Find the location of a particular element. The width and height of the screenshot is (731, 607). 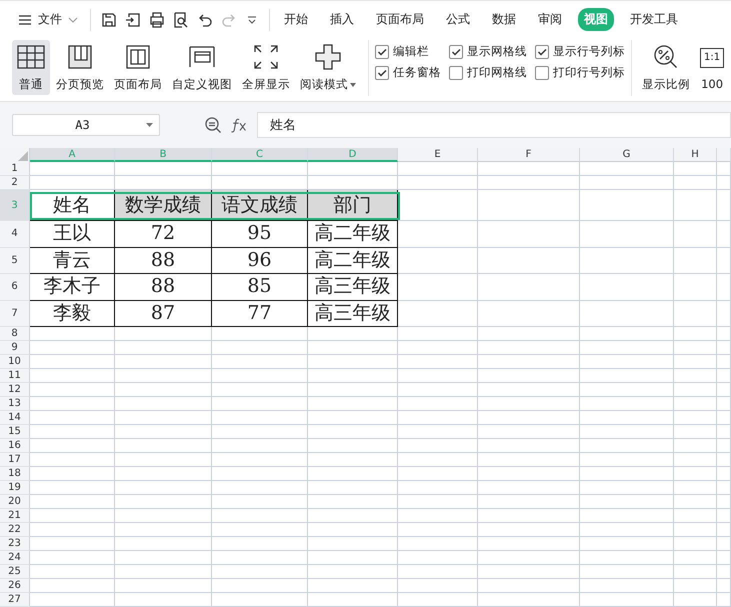

undo-icon is located at coordinates (205, 20).